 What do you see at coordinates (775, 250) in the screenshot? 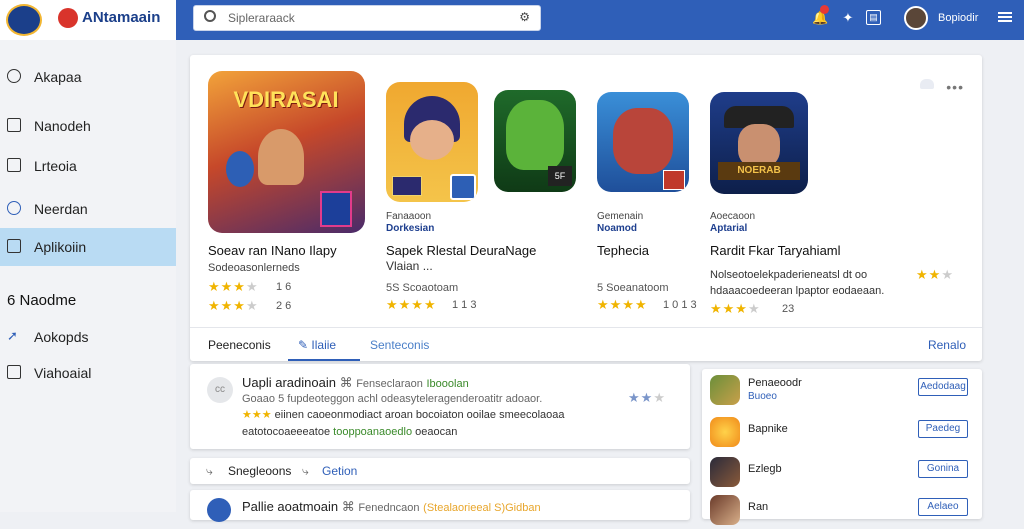
I see `app-name: Rardit Fkar Taryahiaml` at bounding box center [775, 250].